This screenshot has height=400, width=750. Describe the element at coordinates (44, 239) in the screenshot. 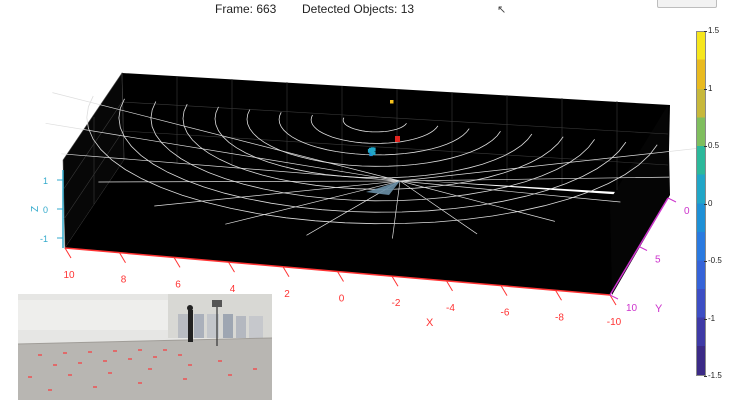

I see `z-tick-label: -1` at that location.